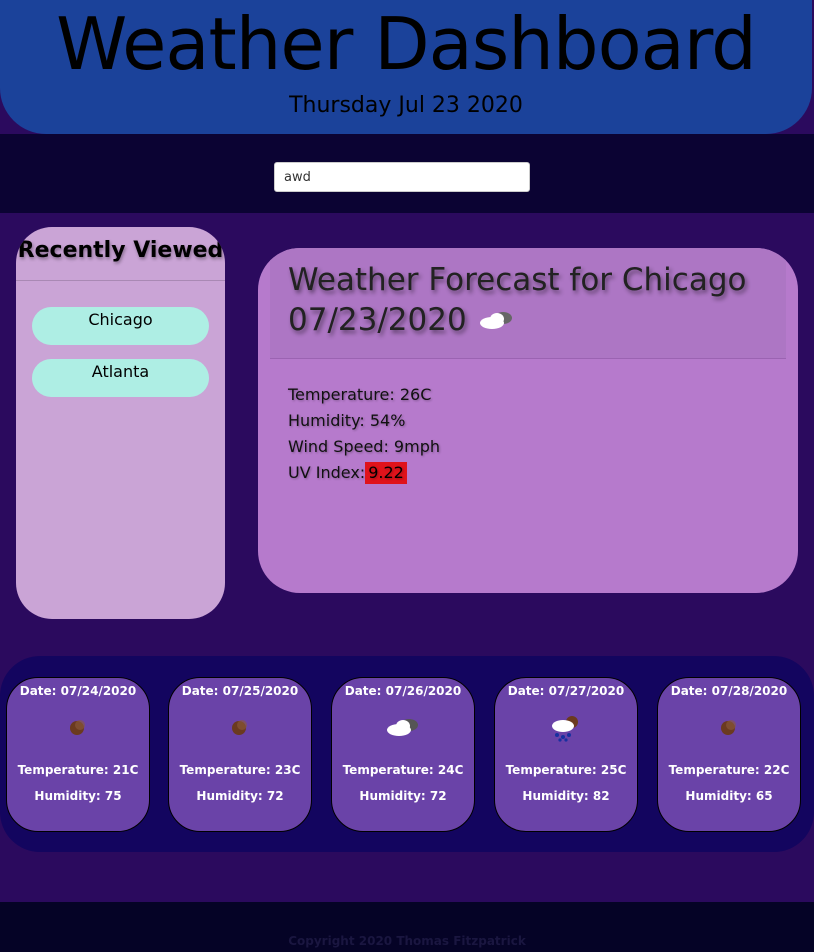  Describe the element at coordinates (120, 378) in the screenshot. I see `recent-city-atlanta-button: Atlanta` at that location.